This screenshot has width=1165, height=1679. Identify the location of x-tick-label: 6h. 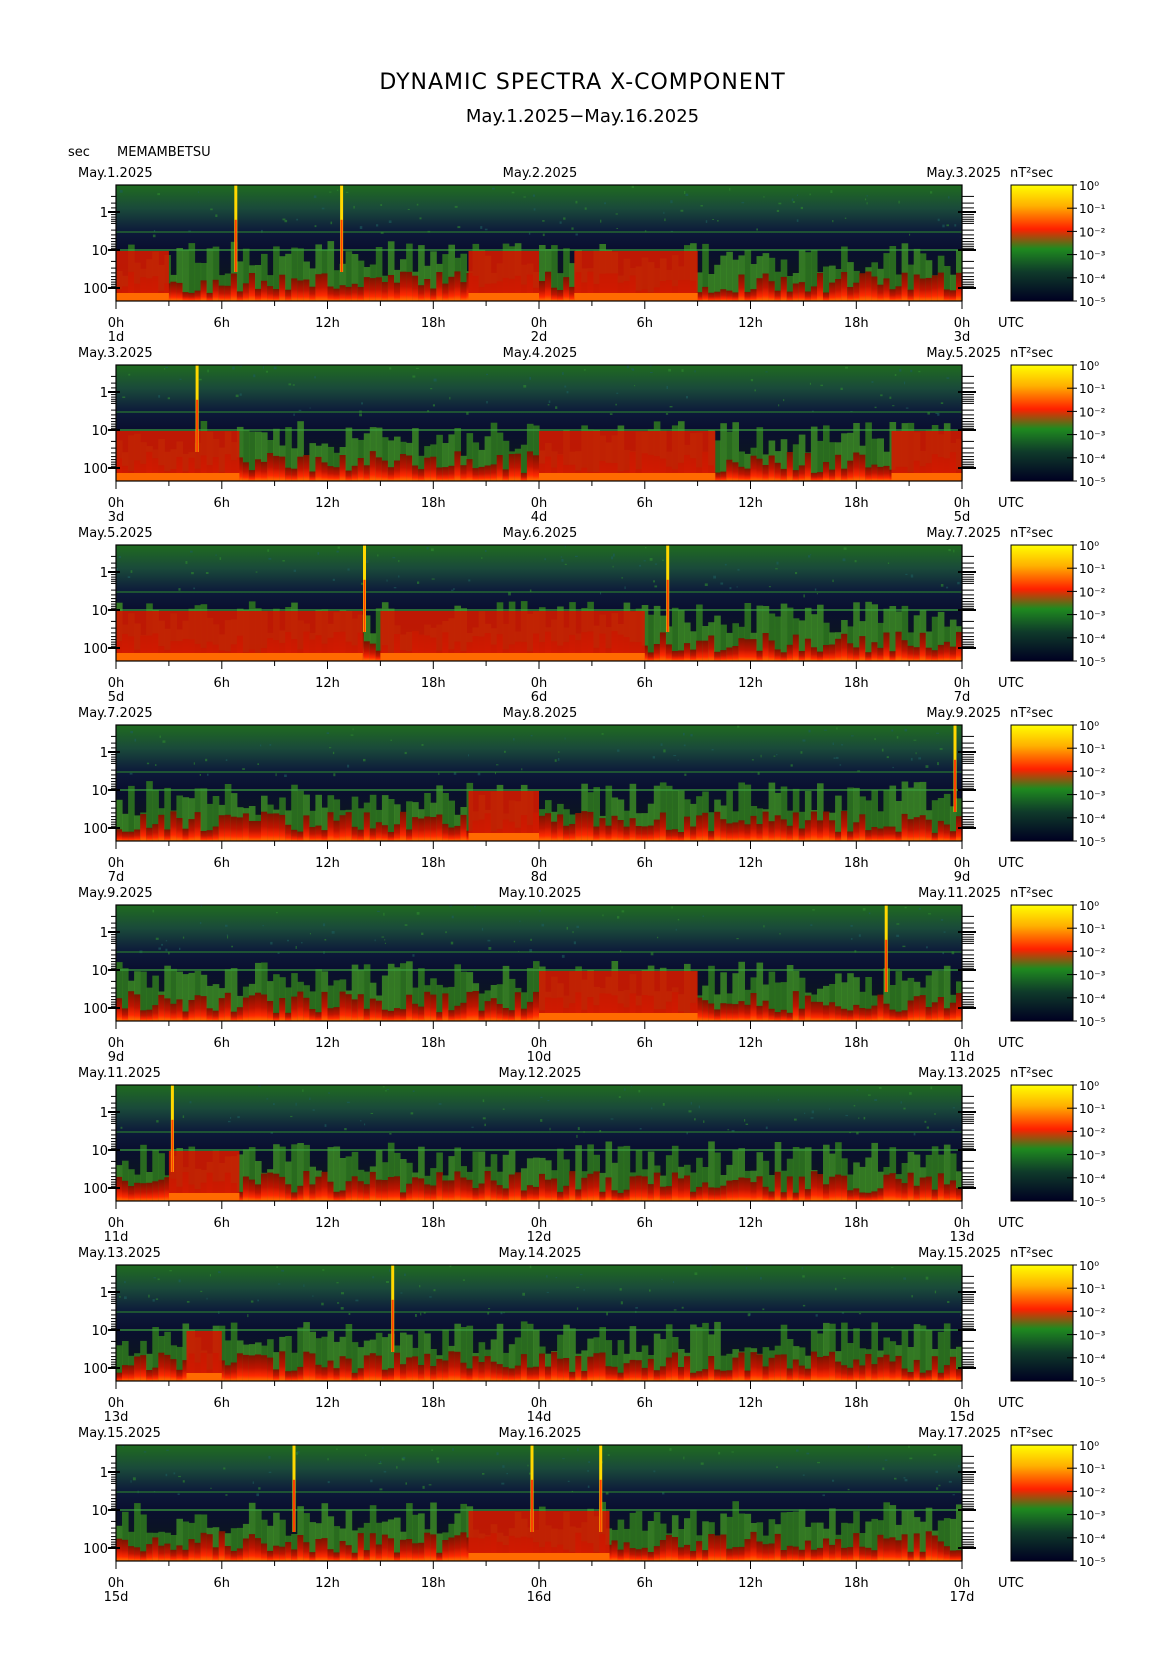
(644, 1223).